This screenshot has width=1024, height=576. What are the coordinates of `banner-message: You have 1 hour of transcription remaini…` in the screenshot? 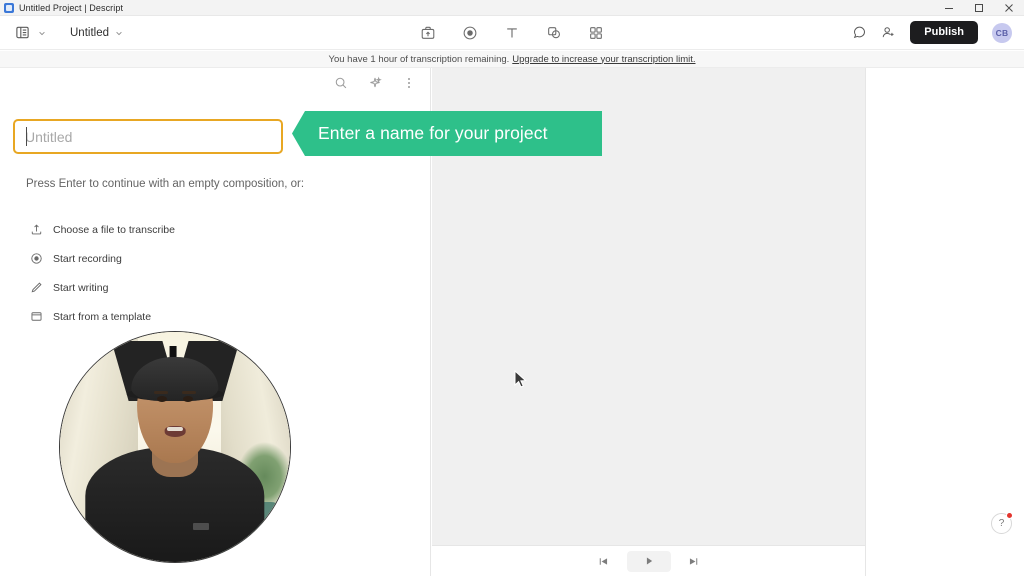 It's located at (419, 59).